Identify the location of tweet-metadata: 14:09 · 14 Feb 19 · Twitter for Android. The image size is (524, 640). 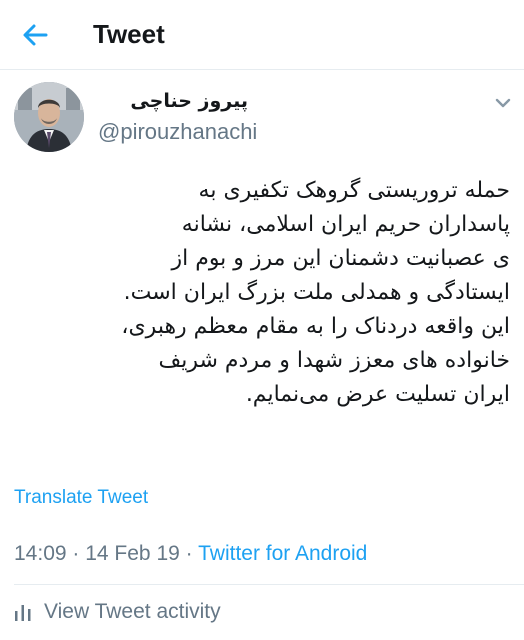
(190, 554).